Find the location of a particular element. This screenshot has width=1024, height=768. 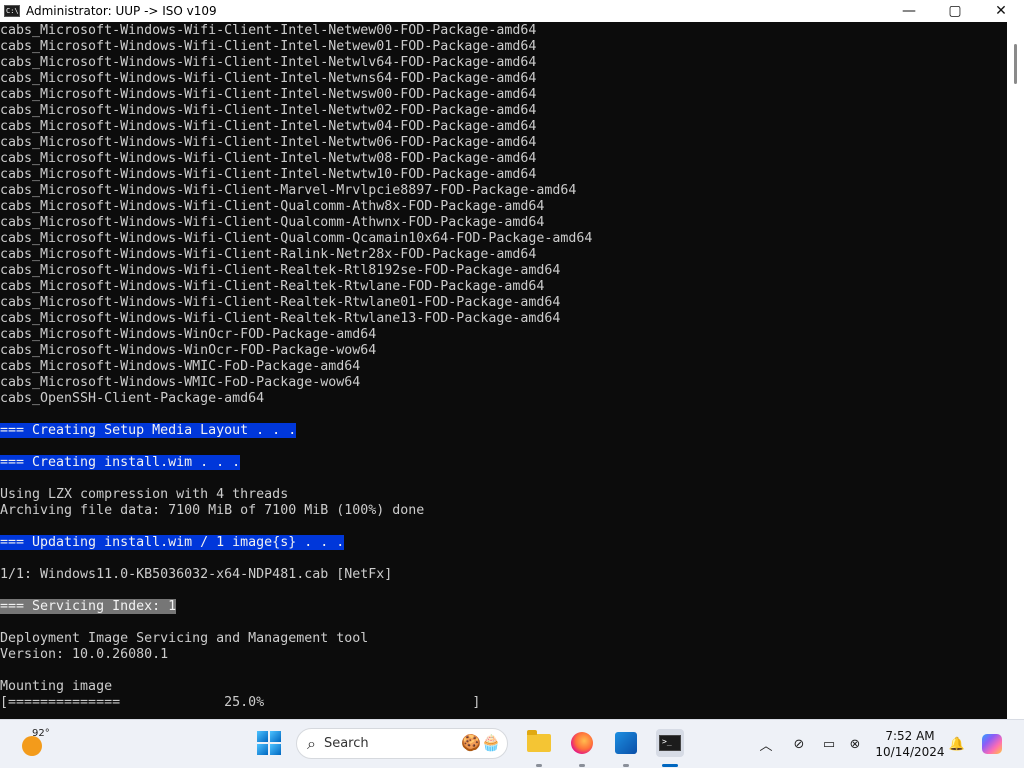

windows-logo-icon is located at coordinates (269, 743).